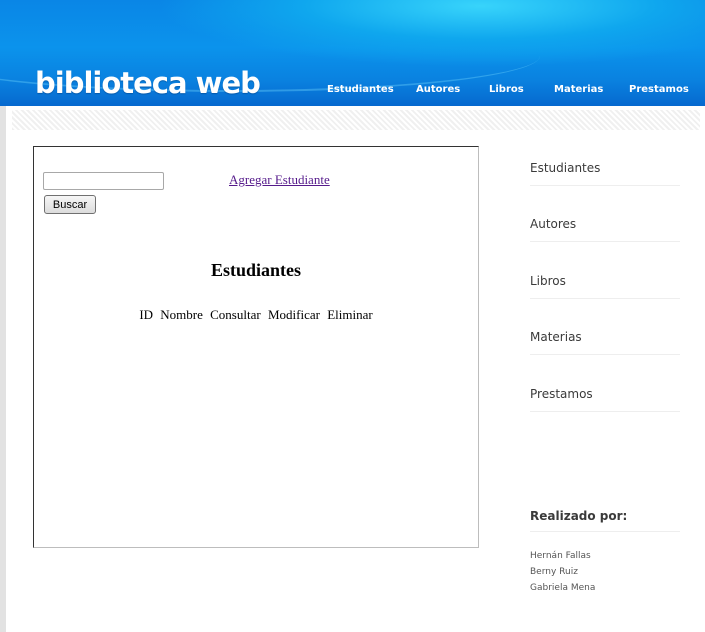 This screenshot has height=632, width=705. I want to click on column-header-consultar: Consultar, so click(235, 314).